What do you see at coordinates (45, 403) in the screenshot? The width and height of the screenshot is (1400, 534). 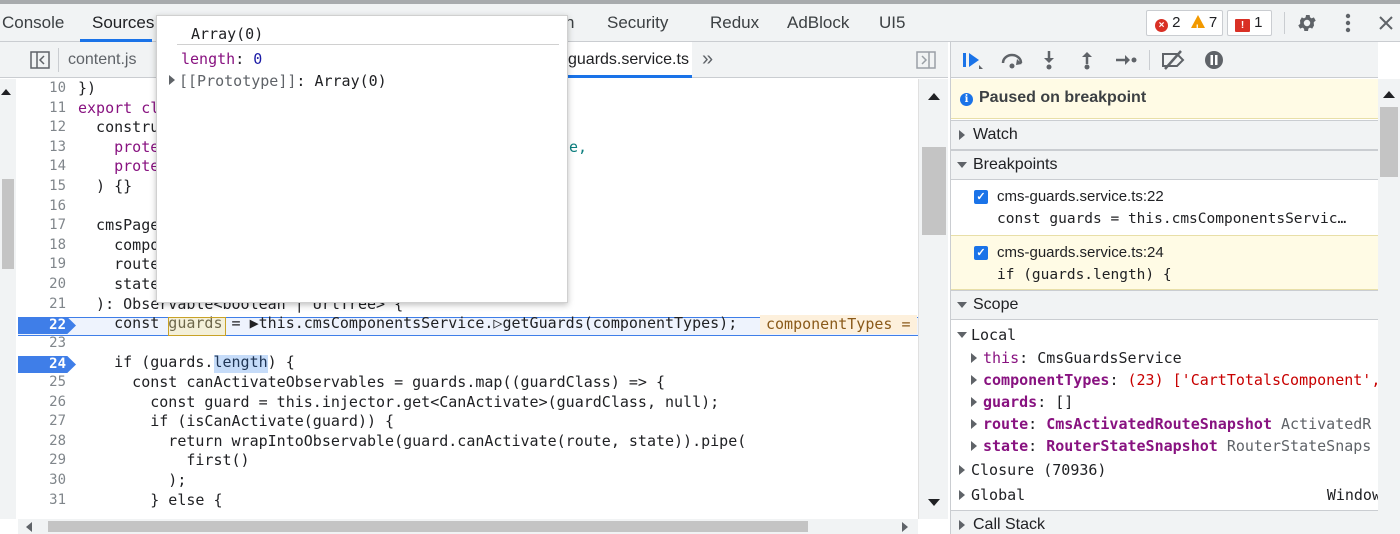 I see `line-number: 26` at bounding box center [45, 403].